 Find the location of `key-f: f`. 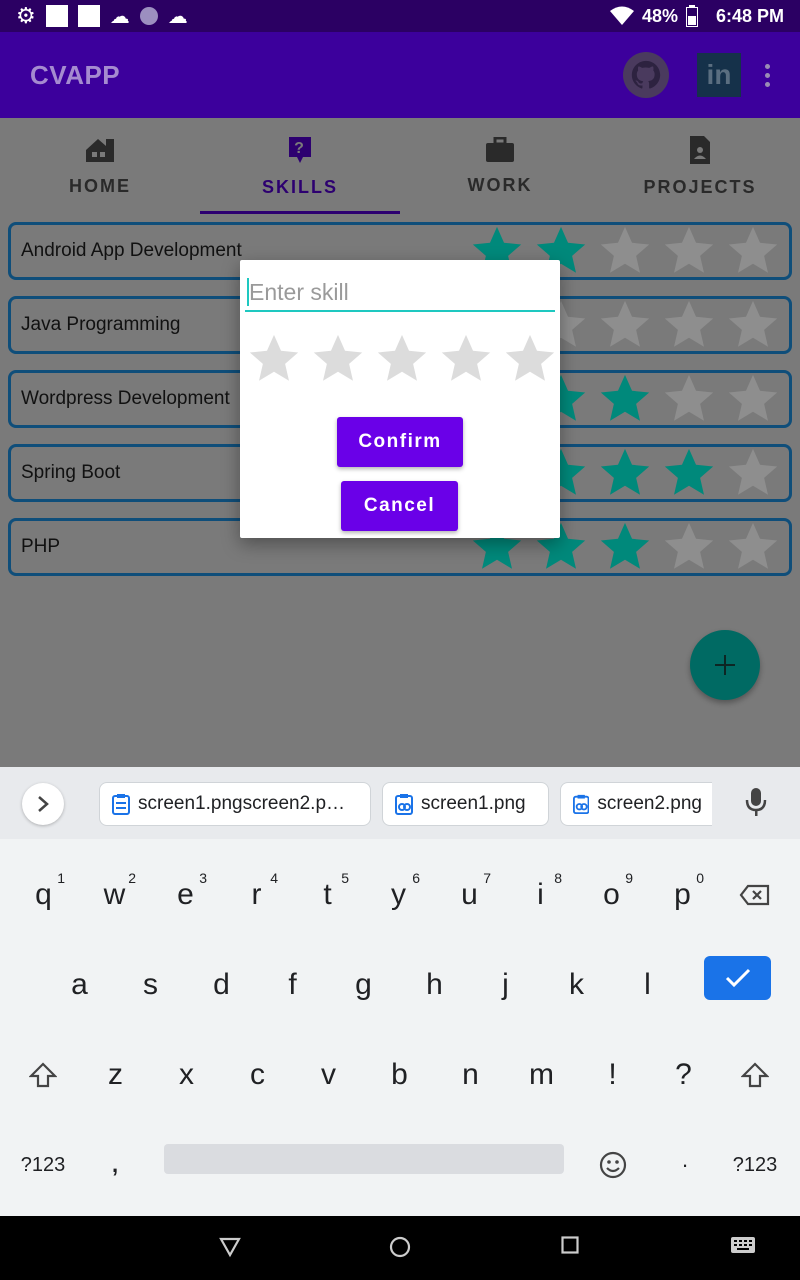

key-f: f is located at coordinates (292, 985).